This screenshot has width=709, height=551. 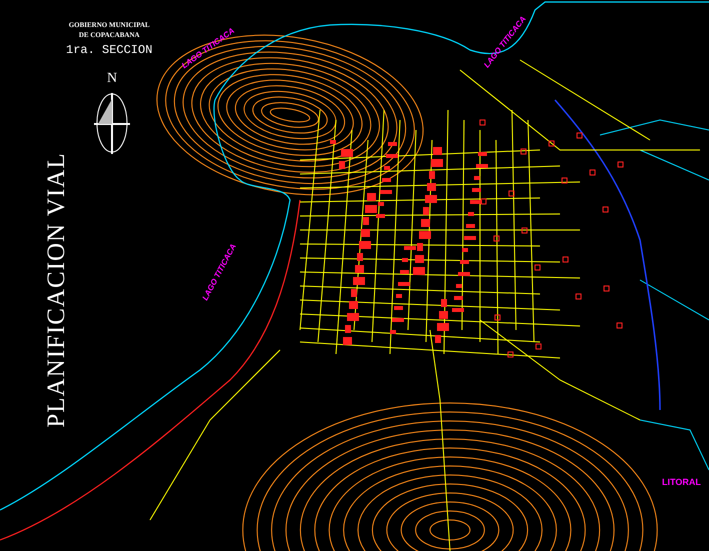 I want to click on zone-label: LITORAL, so click(x=681, y=482).